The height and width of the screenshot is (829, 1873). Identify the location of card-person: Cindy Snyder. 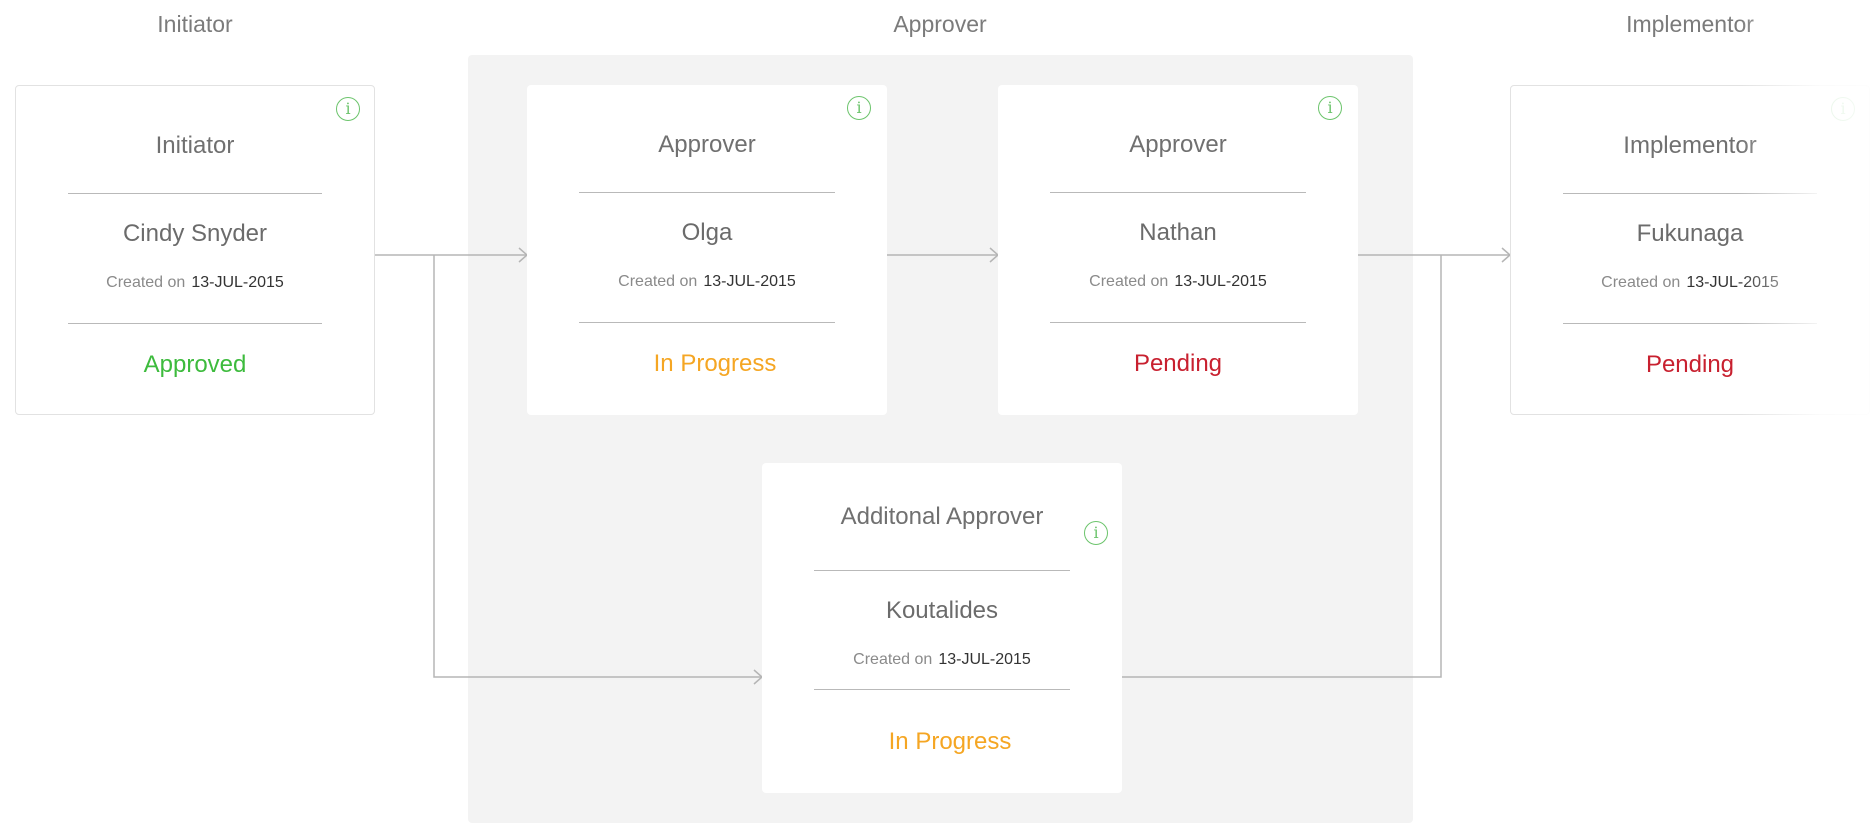
(195, 233).